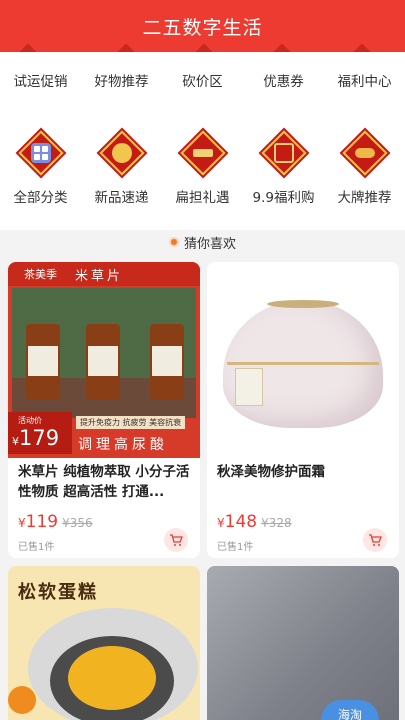  What do you see at coordinates (40, 153) in the screenshot?
I see `grid-icon` at bounding box center [40, 153].